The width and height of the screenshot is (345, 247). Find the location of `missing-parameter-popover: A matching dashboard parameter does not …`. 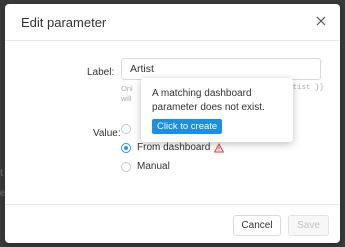

missing-parameter-popover: A matching dashboard parameter does not … is located at coordinates (217, 110).